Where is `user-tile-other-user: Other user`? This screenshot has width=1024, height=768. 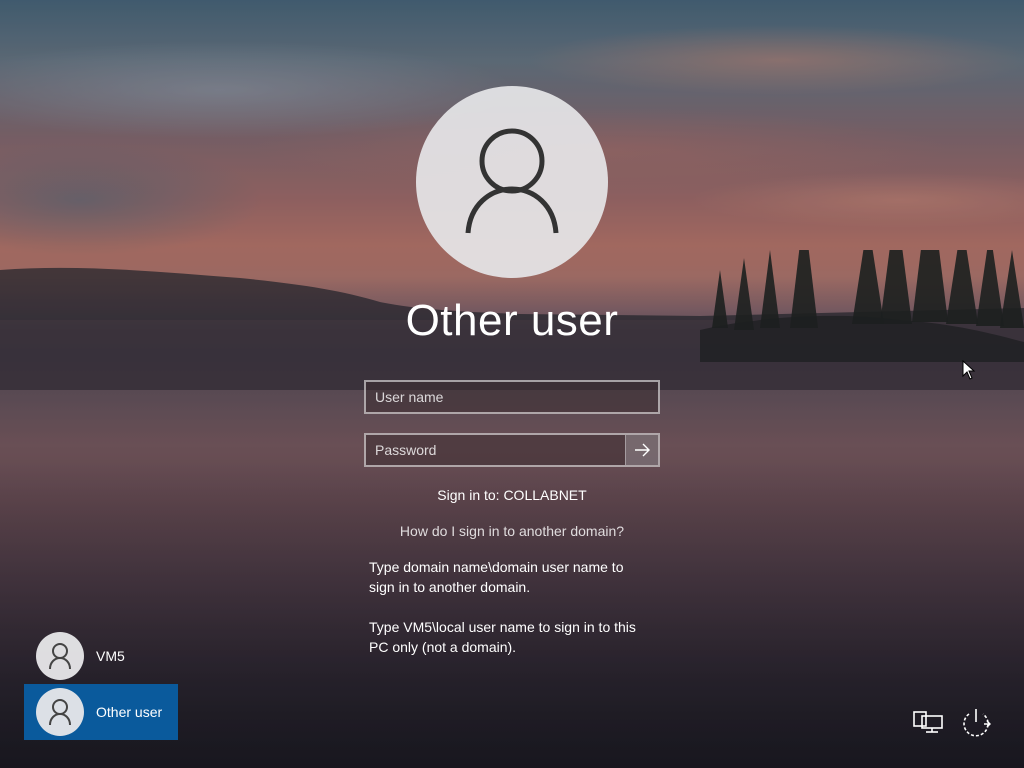 user-tile-other-user: Other user is located at coordinates (101, 712).